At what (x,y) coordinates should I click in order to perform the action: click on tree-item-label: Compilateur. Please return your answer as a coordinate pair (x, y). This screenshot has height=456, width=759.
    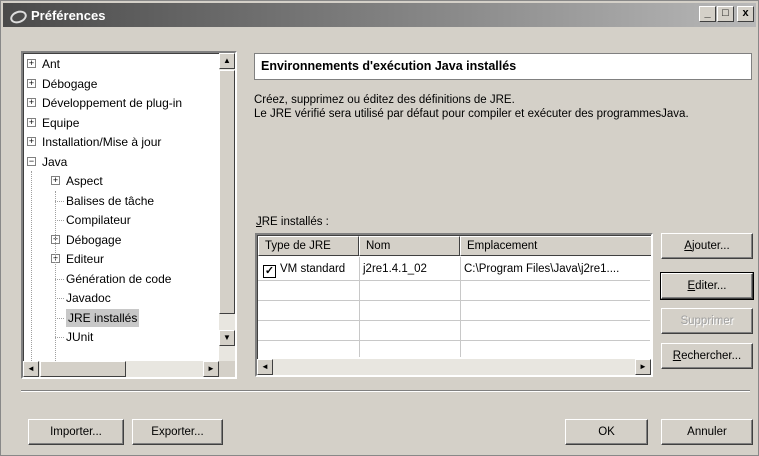
    Looking at the image, I should click on (98, 220).